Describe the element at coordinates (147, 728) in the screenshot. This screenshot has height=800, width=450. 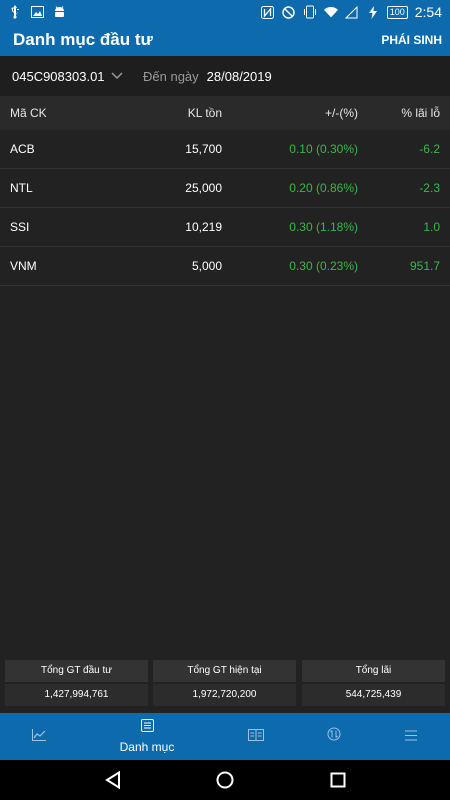
I see `portfolio-icon` at that location.